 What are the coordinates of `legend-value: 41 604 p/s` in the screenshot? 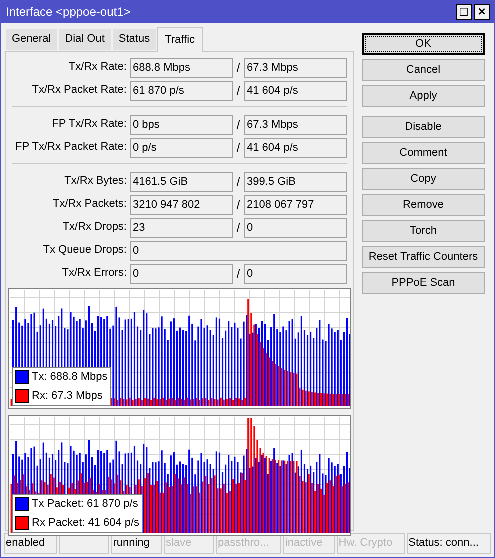 It's located at (114, 523).